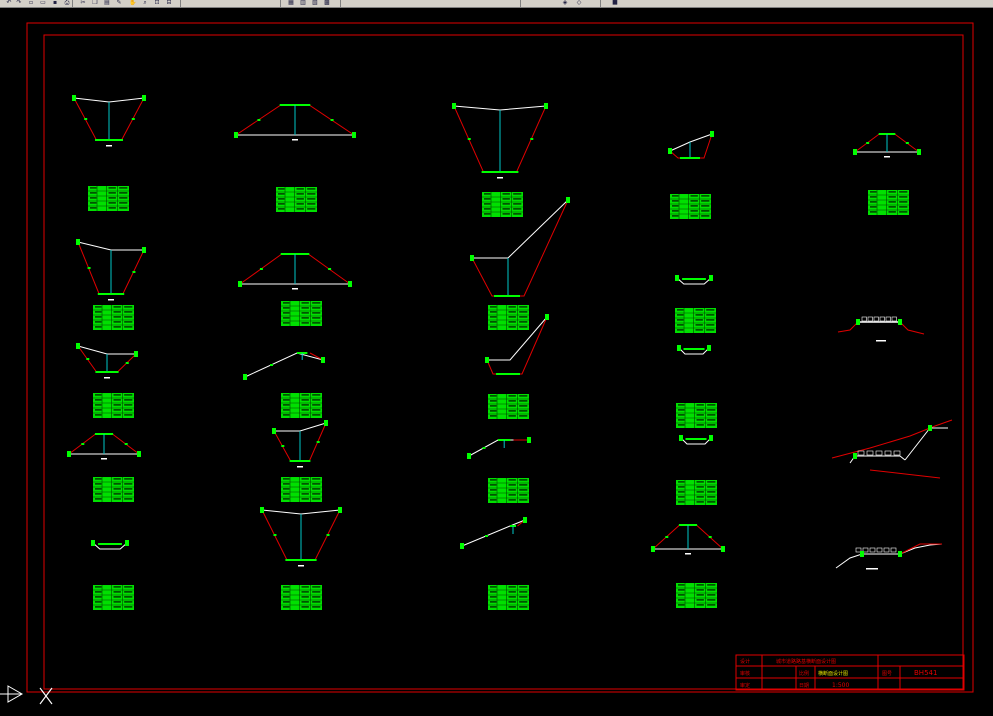  Describe the element at coordinates (95, 3) in the screenshot. I see `copy-icon: ❐` at that location.